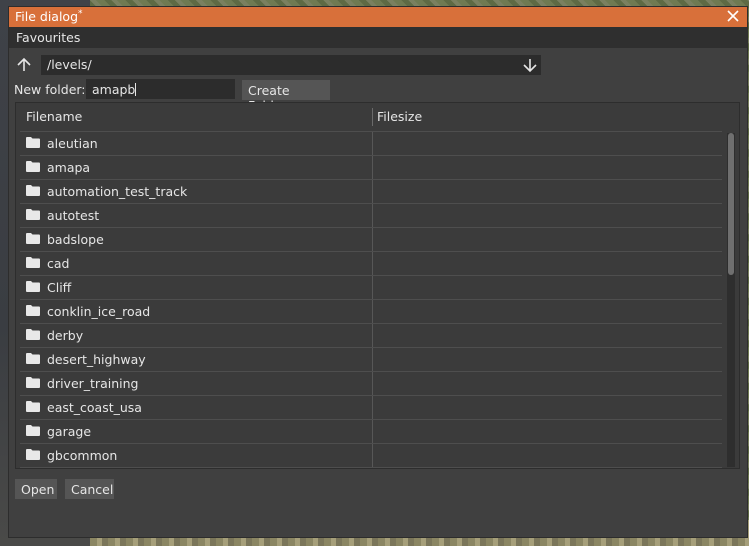 The width and height of the screenshot is (749, 546). Describe the element at coordinates (65, 335) in the screenshot. I see `filename: derby` at that location.